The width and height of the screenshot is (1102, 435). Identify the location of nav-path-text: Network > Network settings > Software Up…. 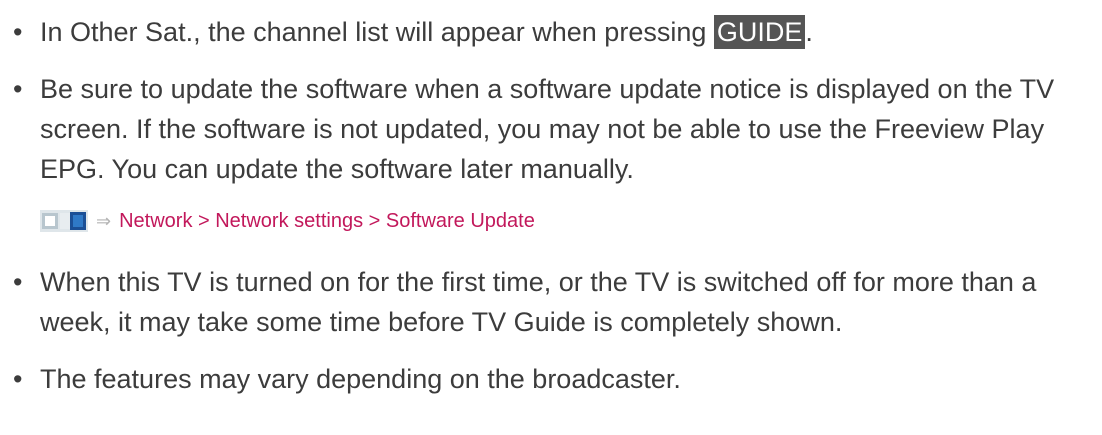
(327, 220).